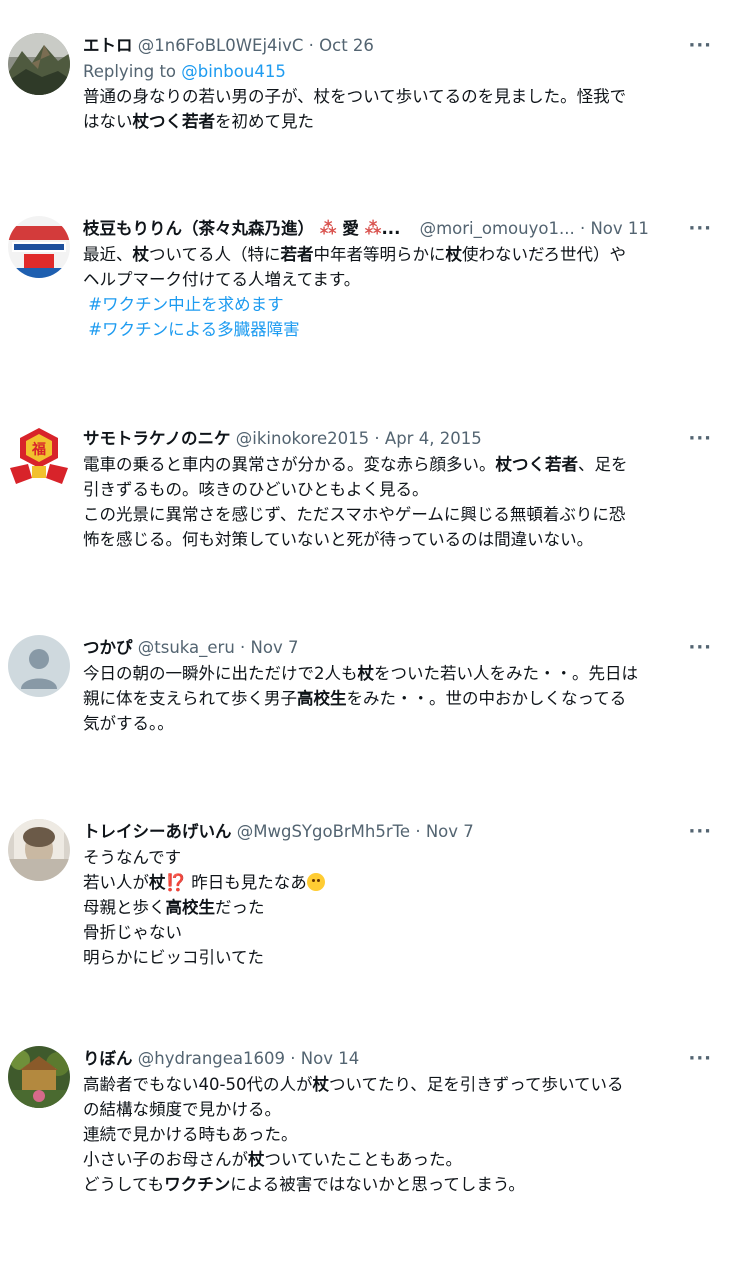  Describe the element at coordinates (400, 304) in the screenshot. I see `hashtag-line: #ワクチン中止を求めます` at that location.